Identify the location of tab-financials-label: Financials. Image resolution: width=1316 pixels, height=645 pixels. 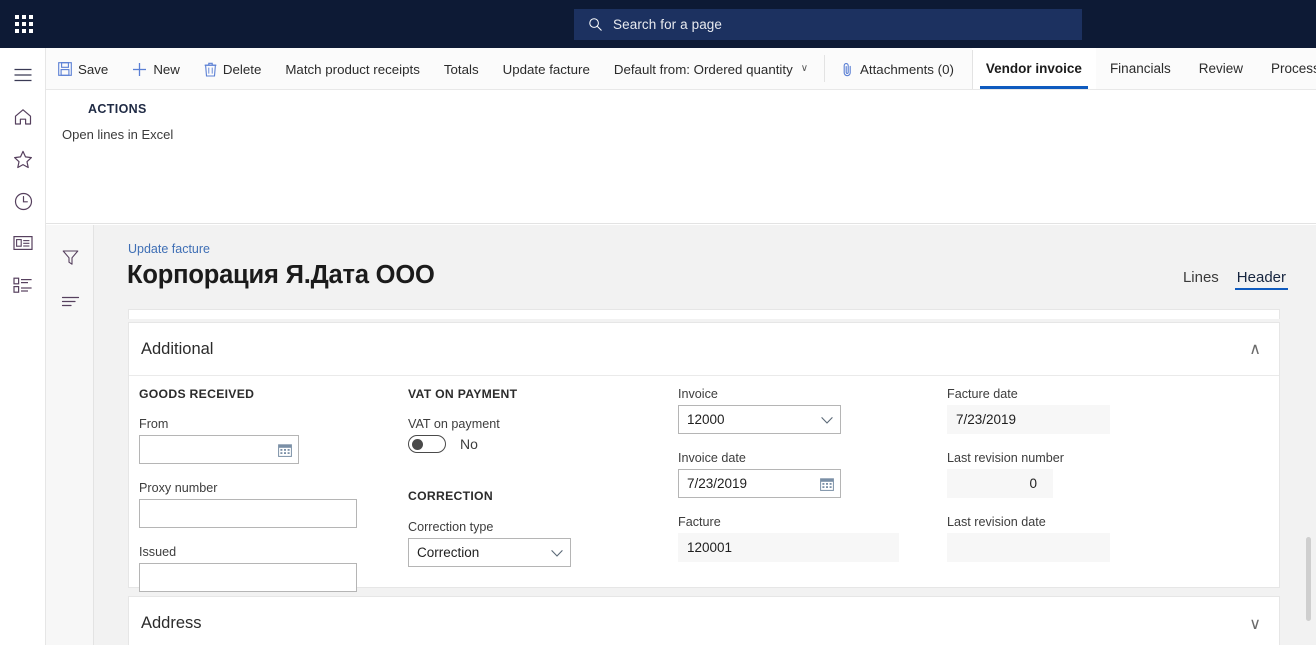
(1140, 68).